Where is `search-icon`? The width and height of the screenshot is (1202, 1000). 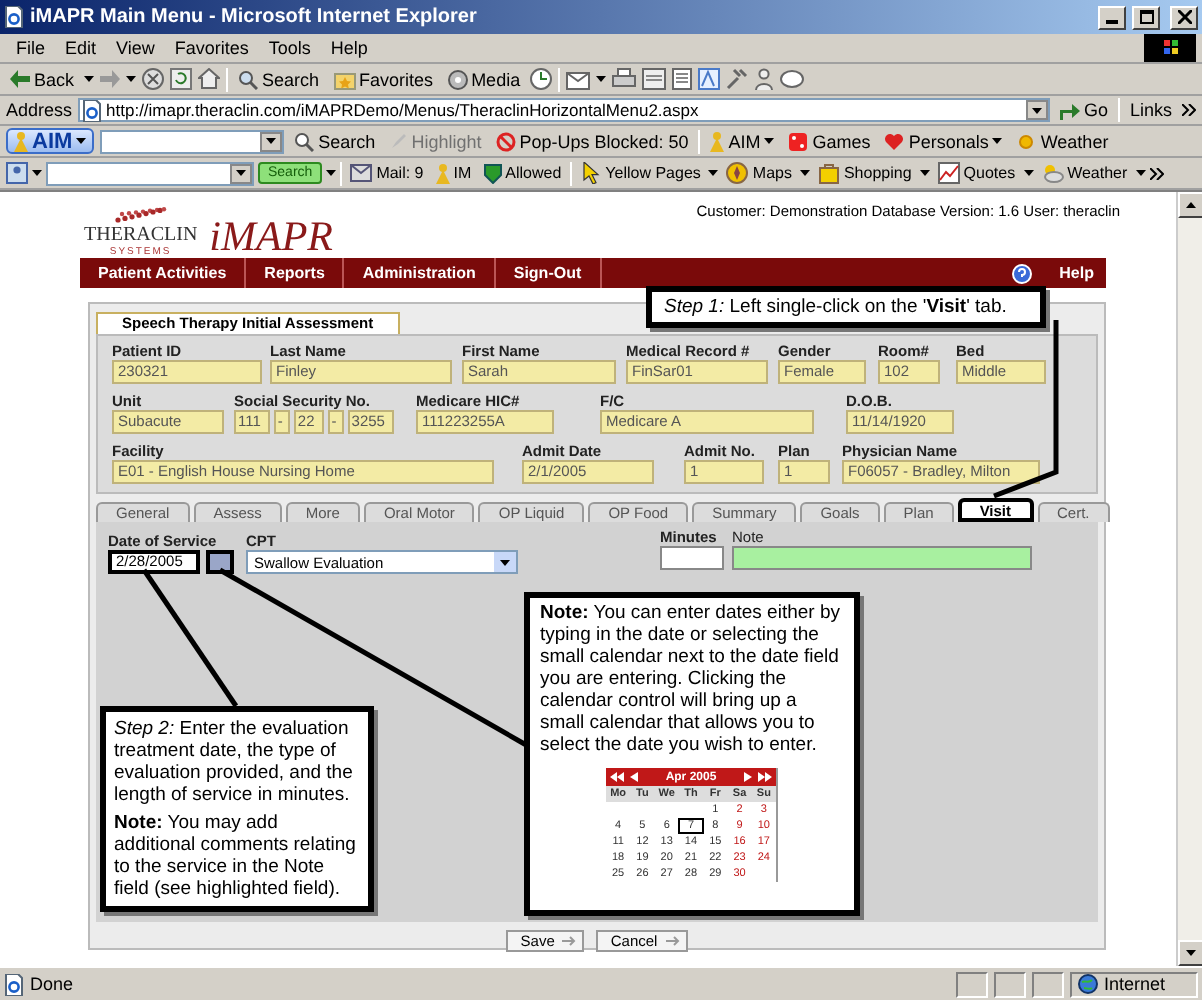
search-icon is located at coordinates (304, 141).